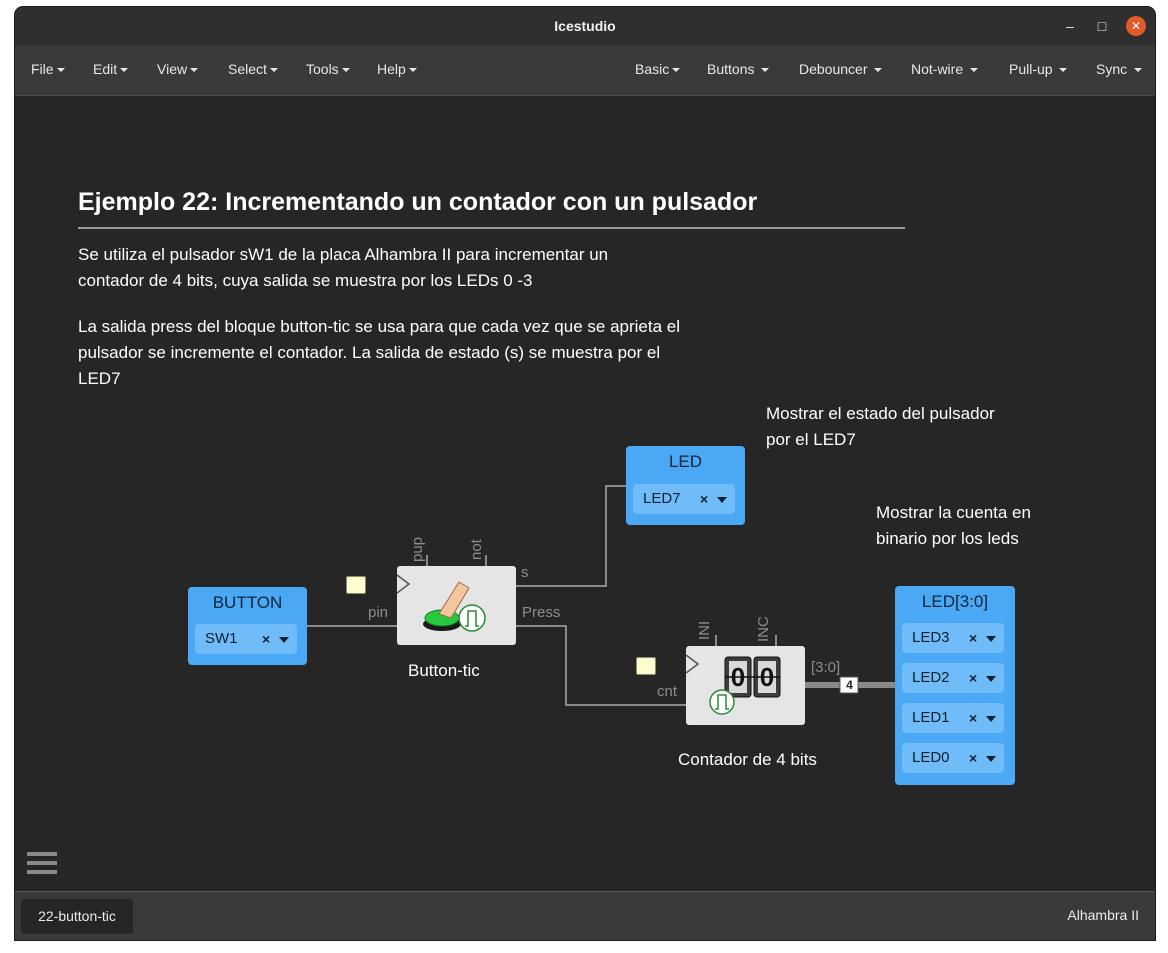  Describe the element at coordinates (931, 677) in the screenshot. I see `pin-name: LED2` at that location.